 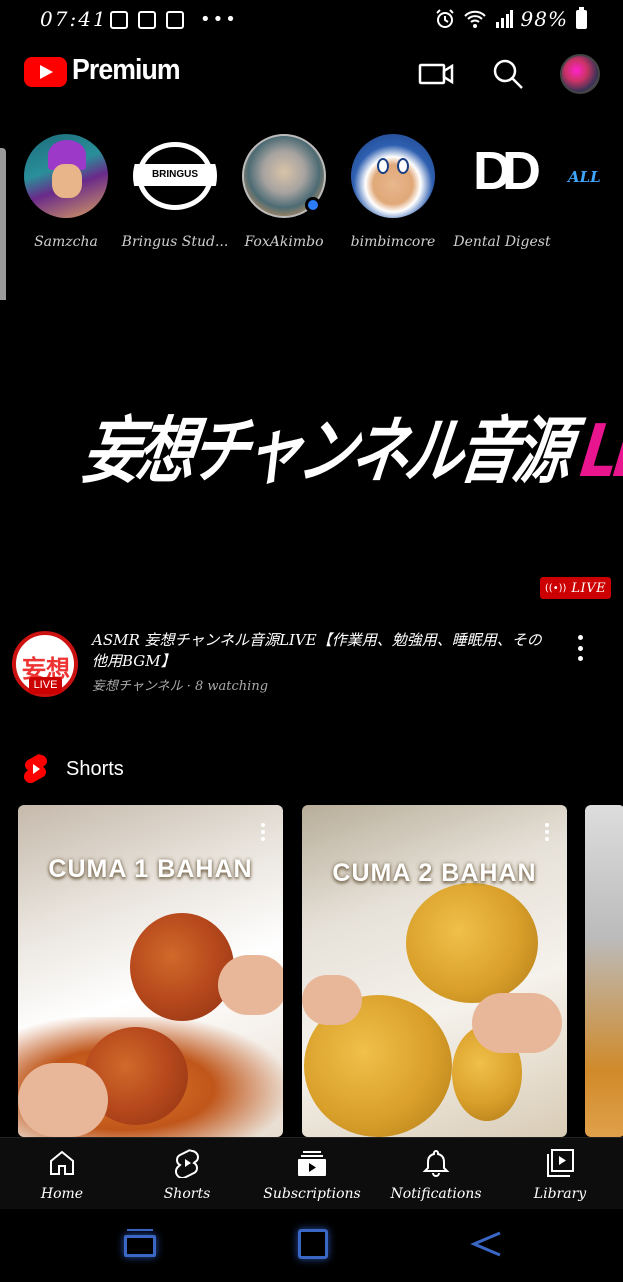 I want to click on live-badge: ((•)) LIVE, so click(x=575, y=588).